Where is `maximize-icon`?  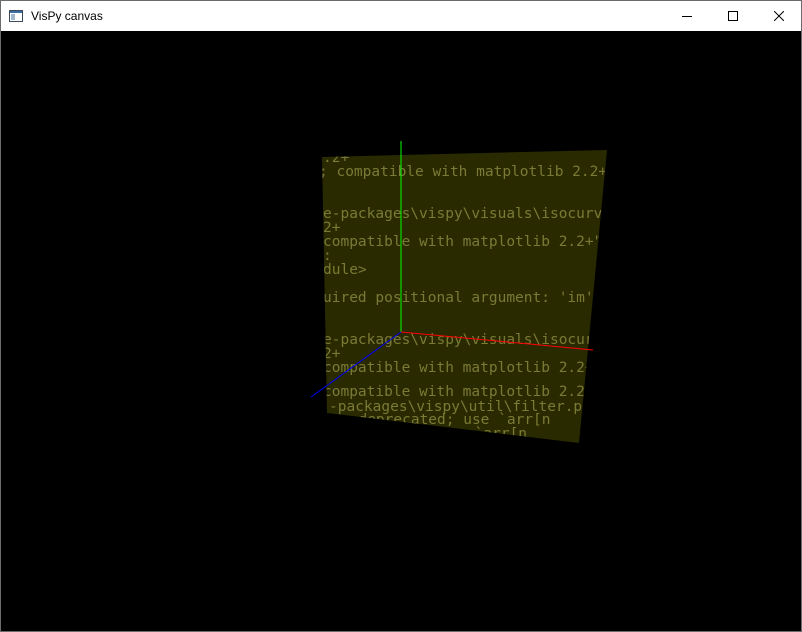 maximize-icon is located at coordinates (733, 16).